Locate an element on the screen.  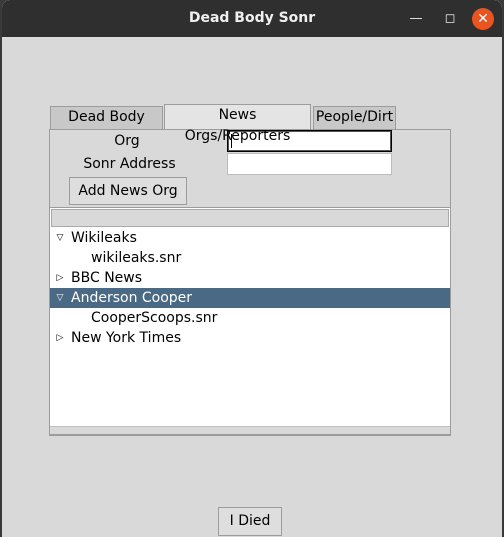
close-icon: ✕ is located at coordinates (483, 19).